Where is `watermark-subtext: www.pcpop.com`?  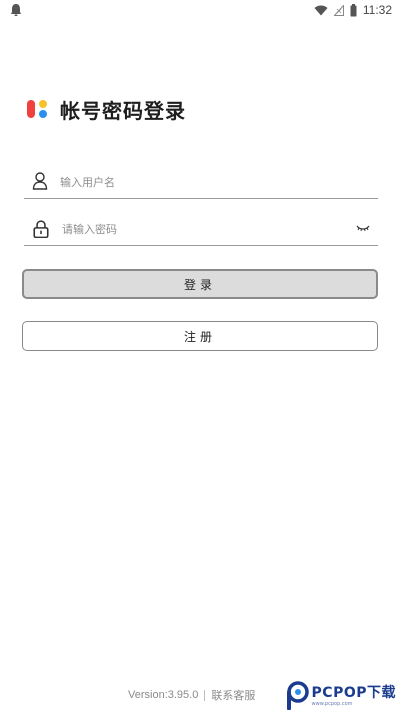 watermark-subtext: www.pcpop.com is located at coordinates (332, 704).